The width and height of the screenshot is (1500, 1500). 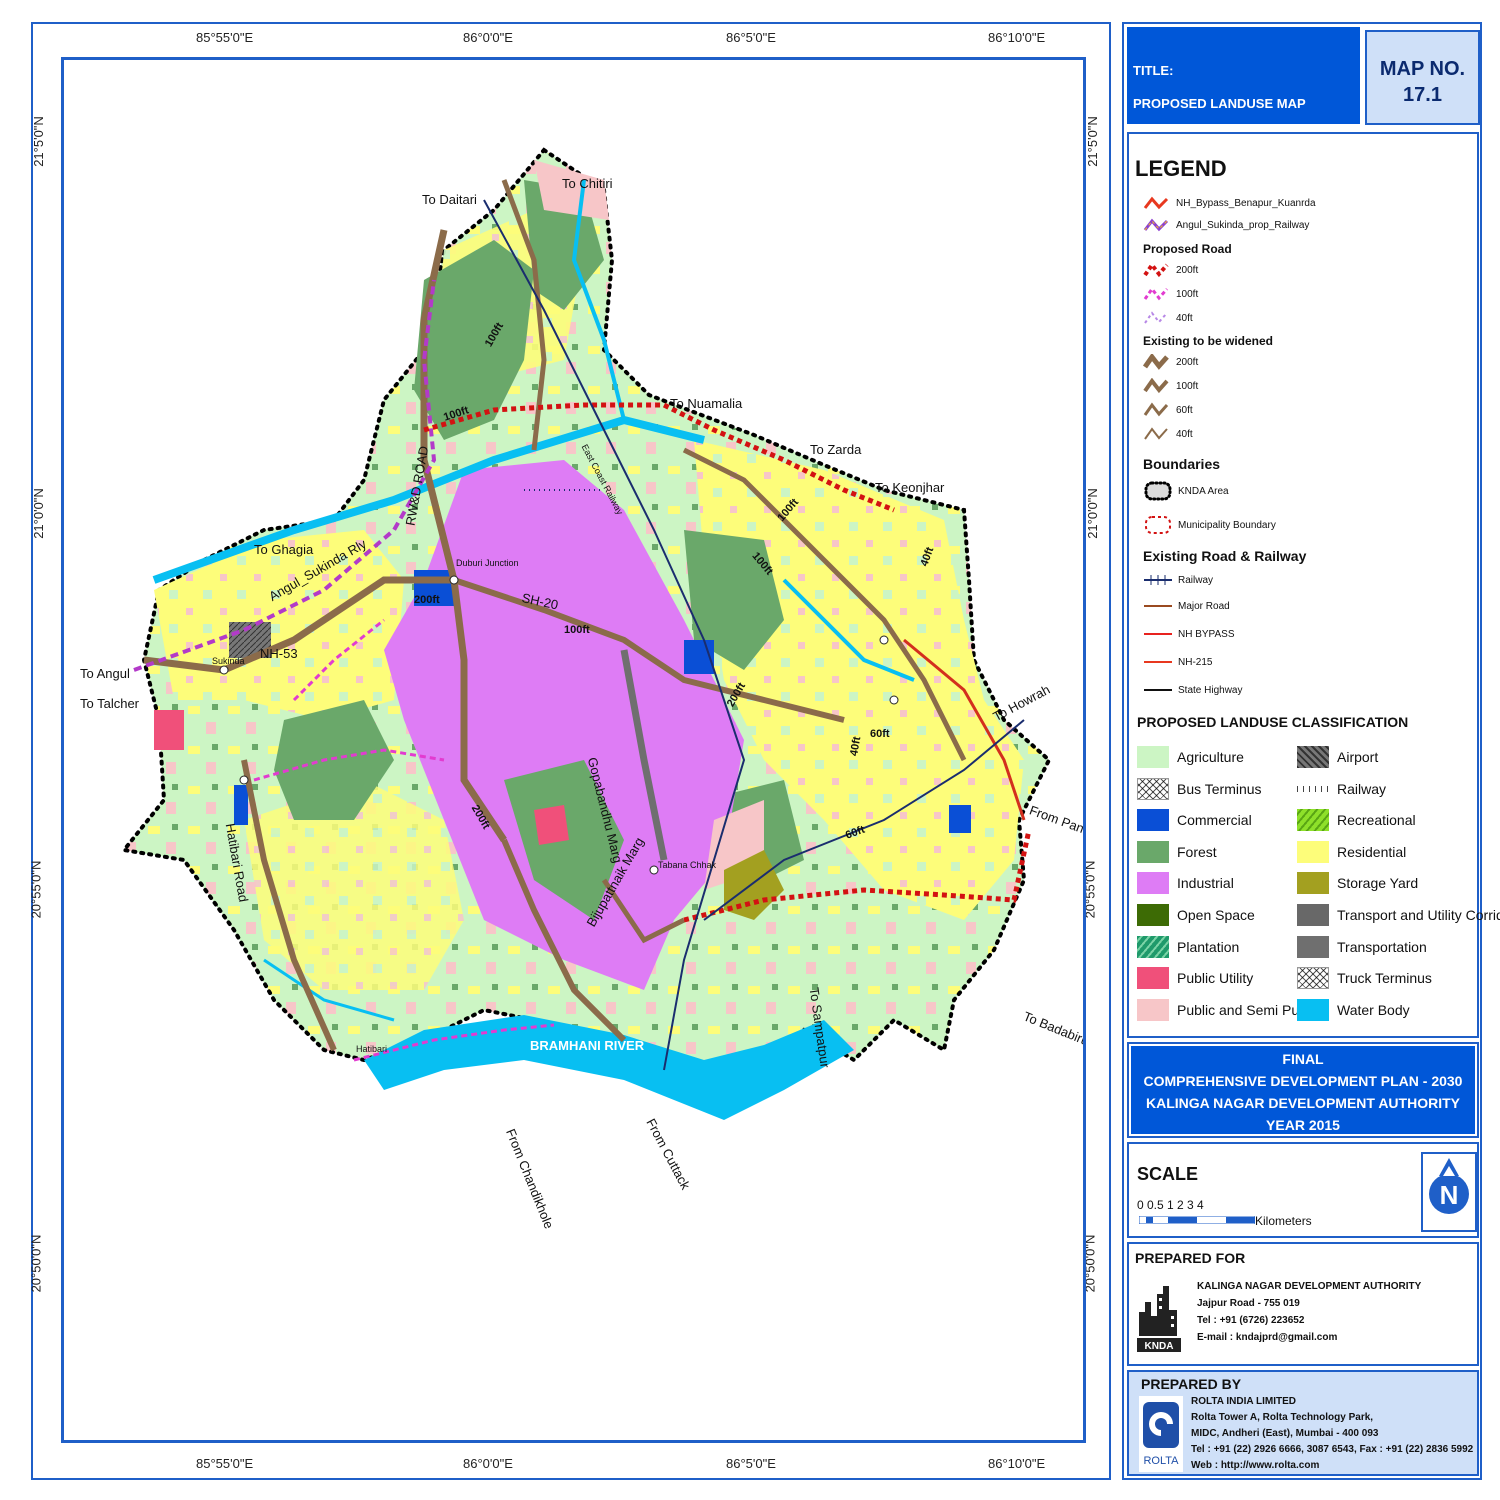 What do you see at coordinates (1204, 606) in the screenshot?
I see `legend-label: Major Road` at bounding box center [1204, 606].